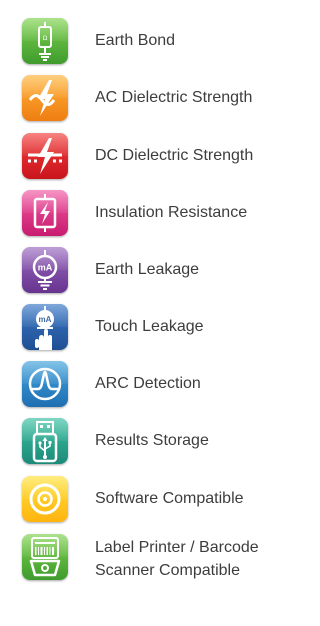  I want to click on feature-label-line-1: Label Printer / Barcode, so click(177, 547).